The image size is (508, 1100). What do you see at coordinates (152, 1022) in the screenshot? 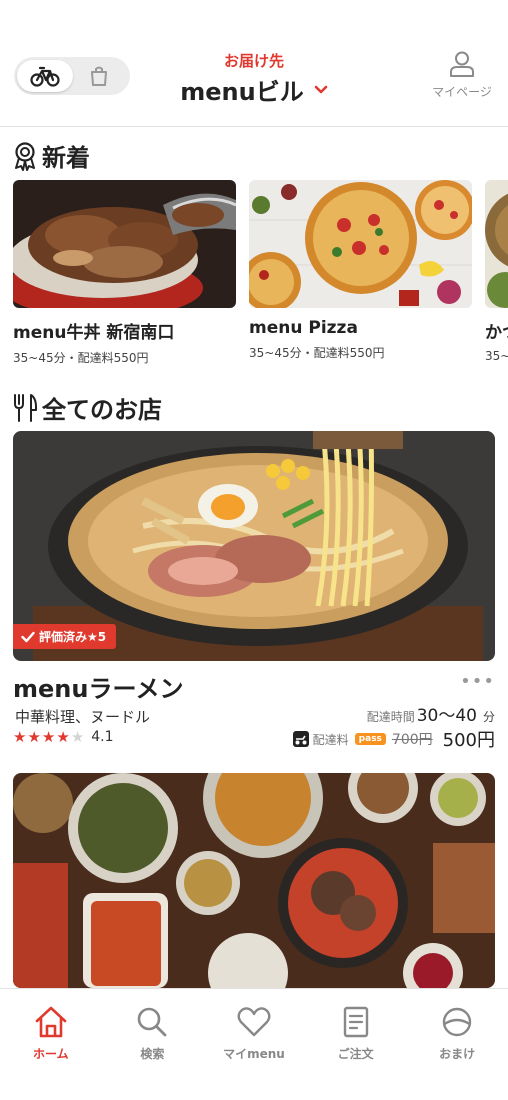
I see `search-icon` at bounding box center [152, 1022].